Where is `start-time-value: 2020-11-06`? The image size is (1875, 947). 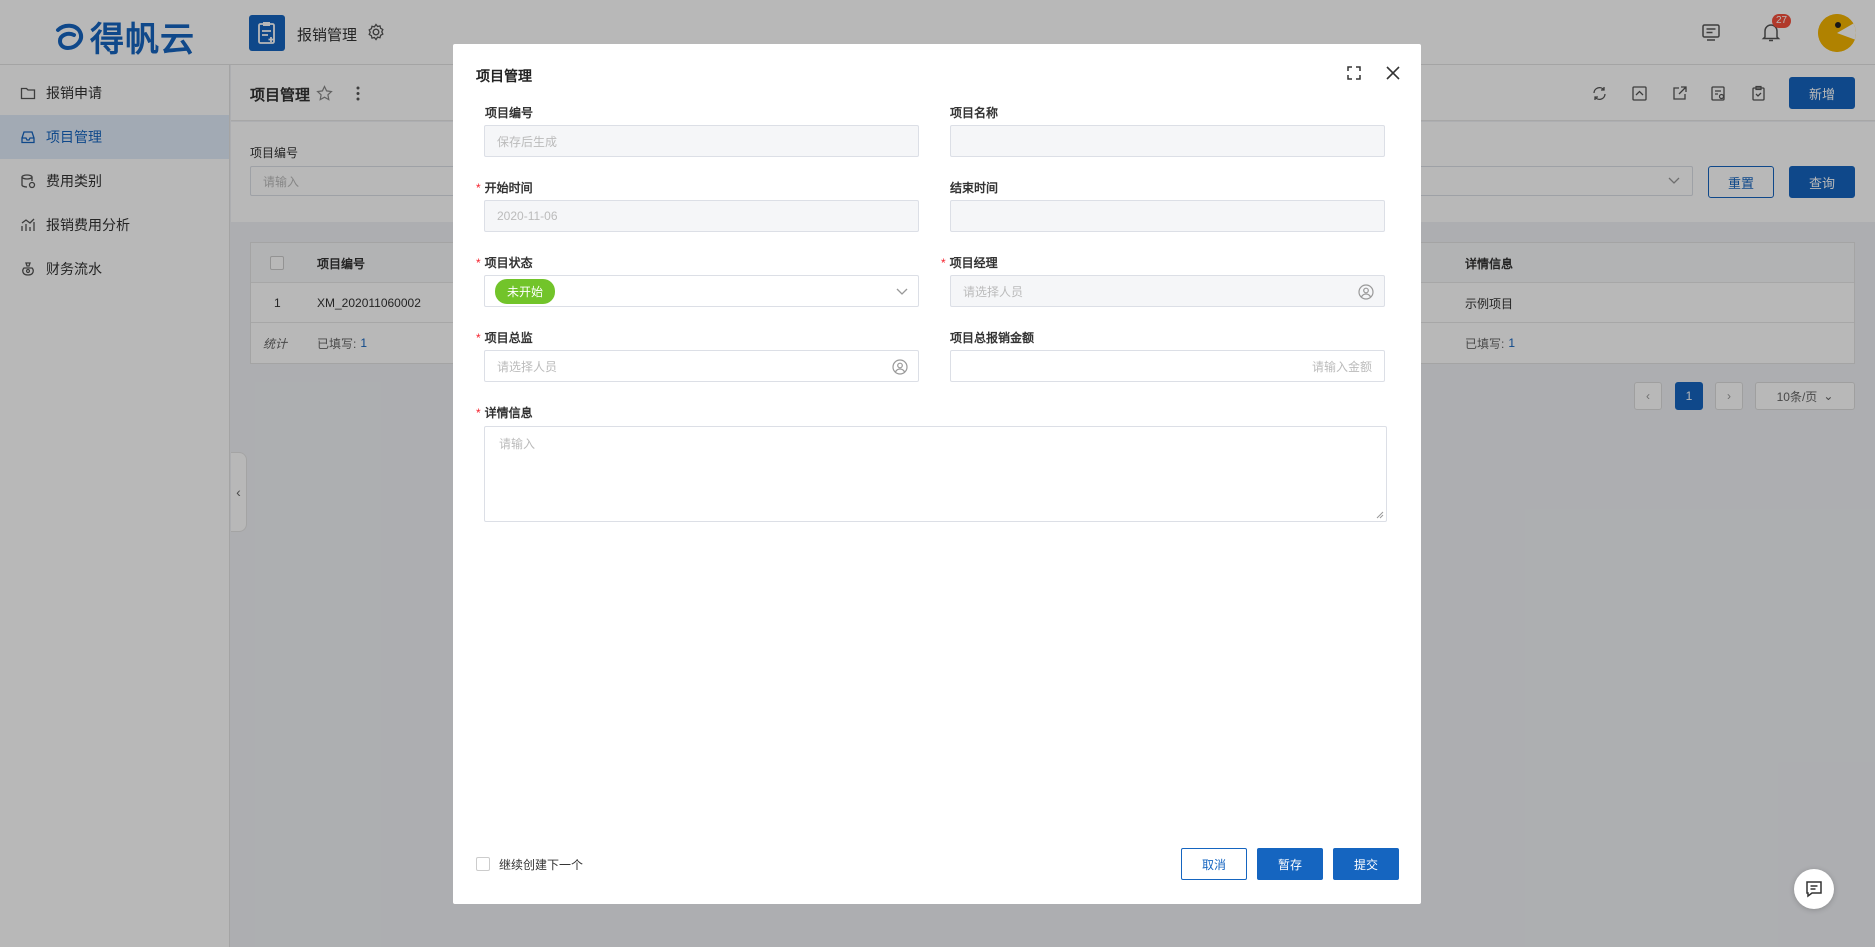 start-time-value: 2020-11-06 is located at coordinates (527, 216).